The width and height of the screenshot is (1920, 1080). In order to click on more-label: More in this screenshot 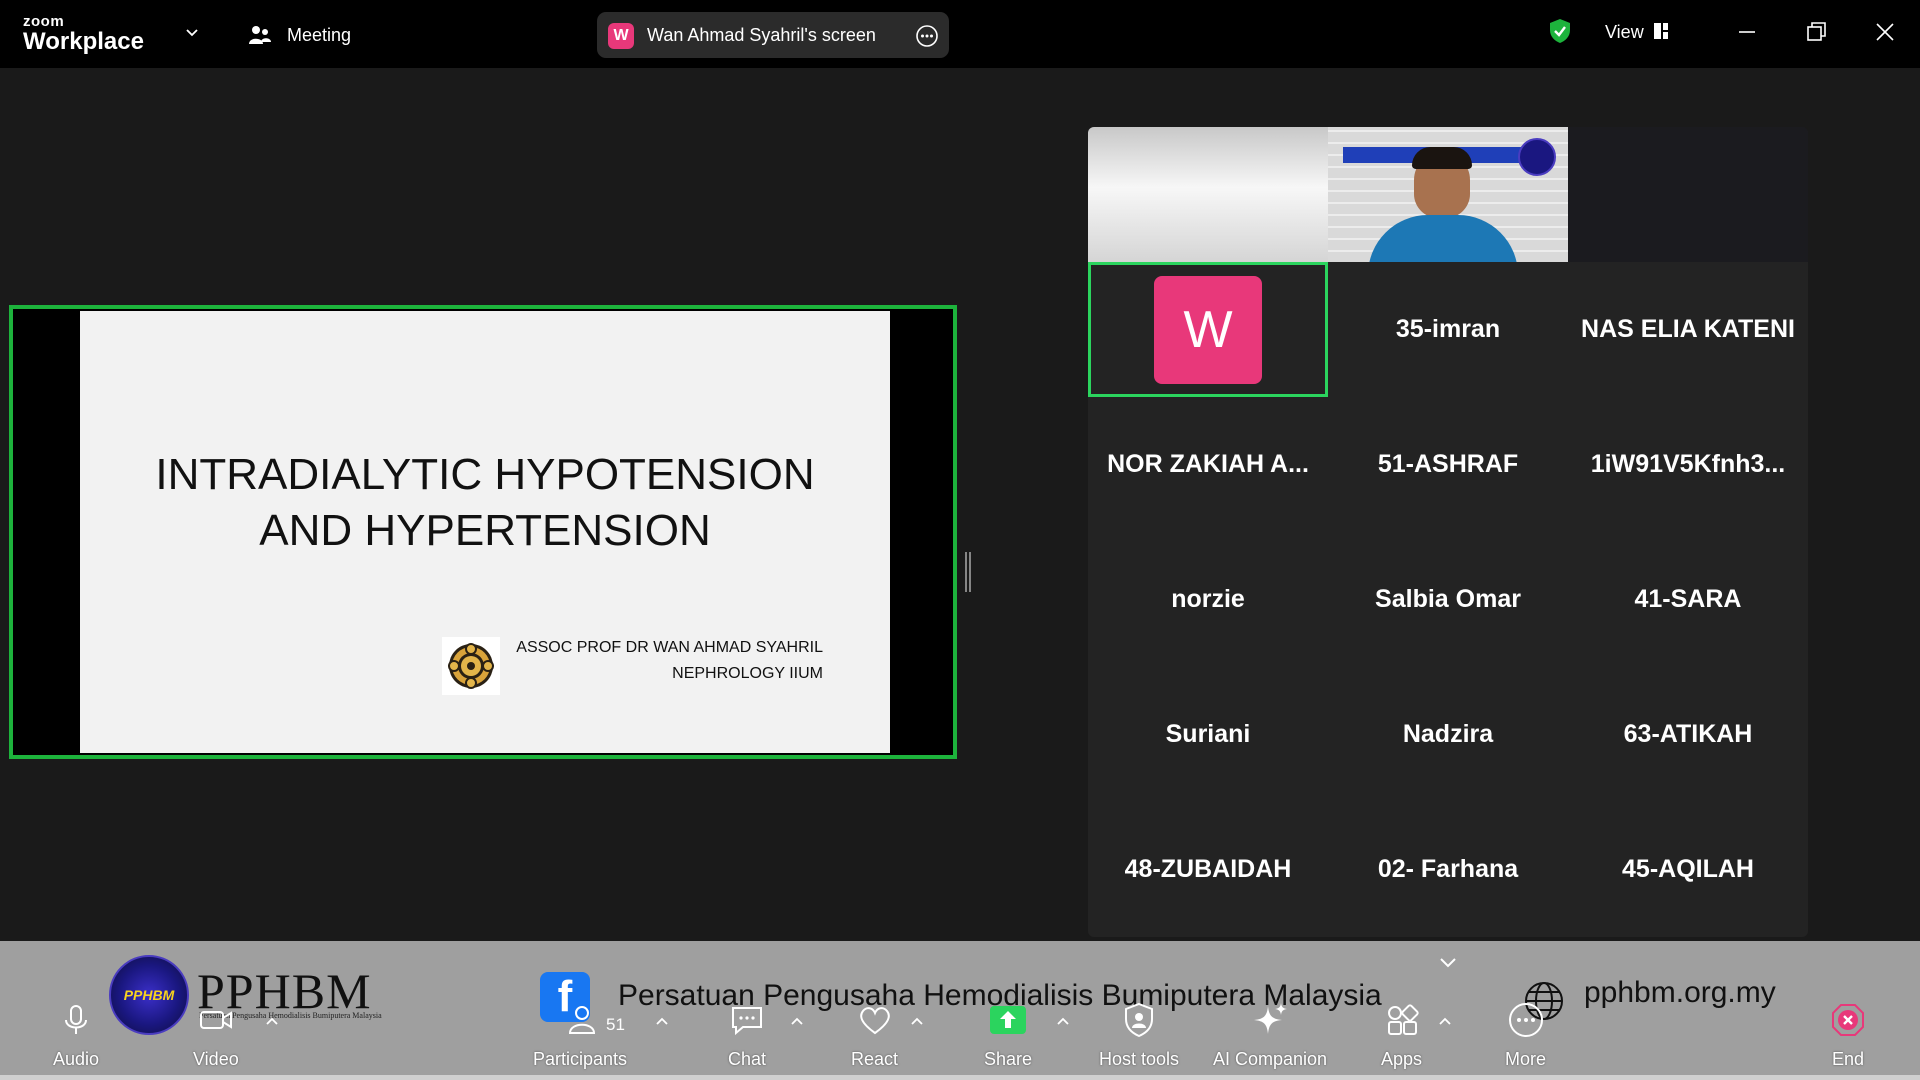, I will do `click(1526, 1059)`.